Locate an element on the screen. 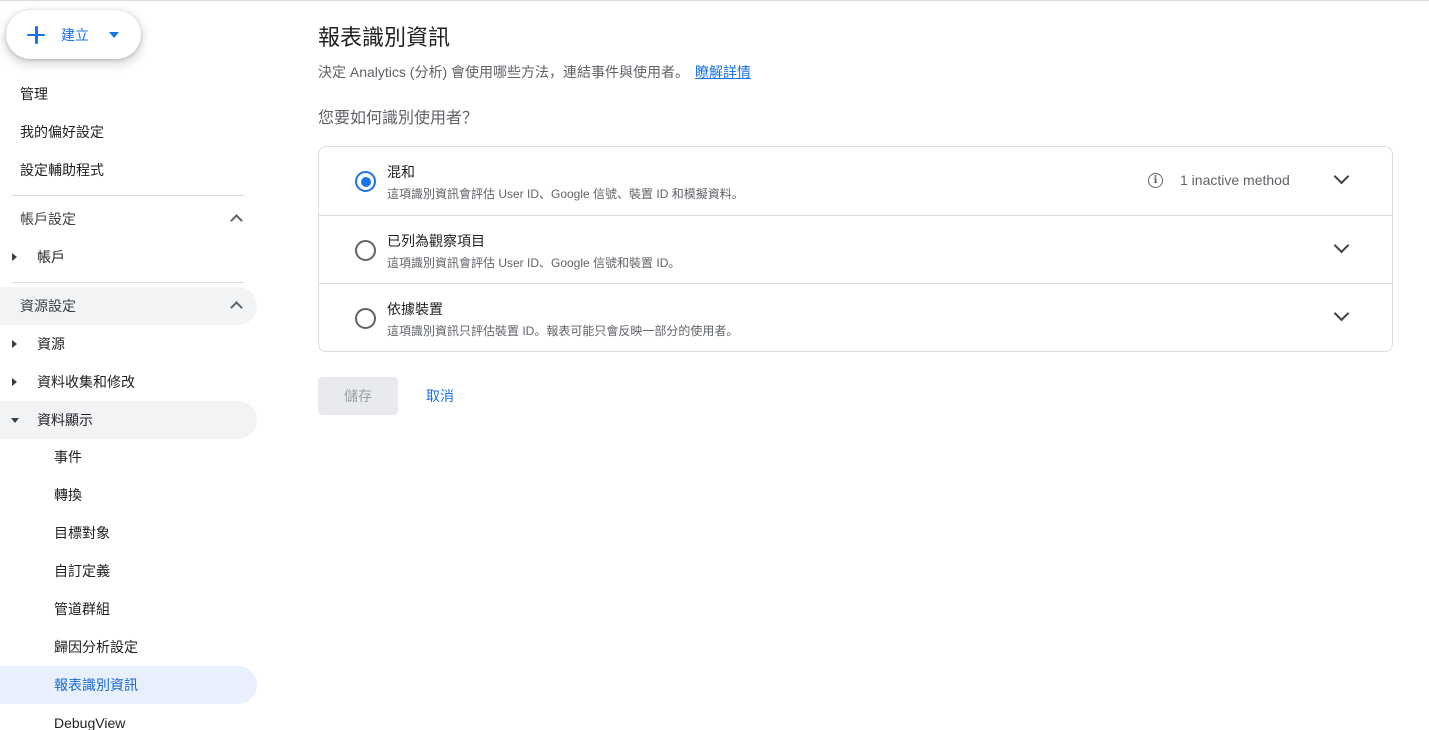  sidebar-item-conversions: 轉換 is located at coordinates (128, 495).